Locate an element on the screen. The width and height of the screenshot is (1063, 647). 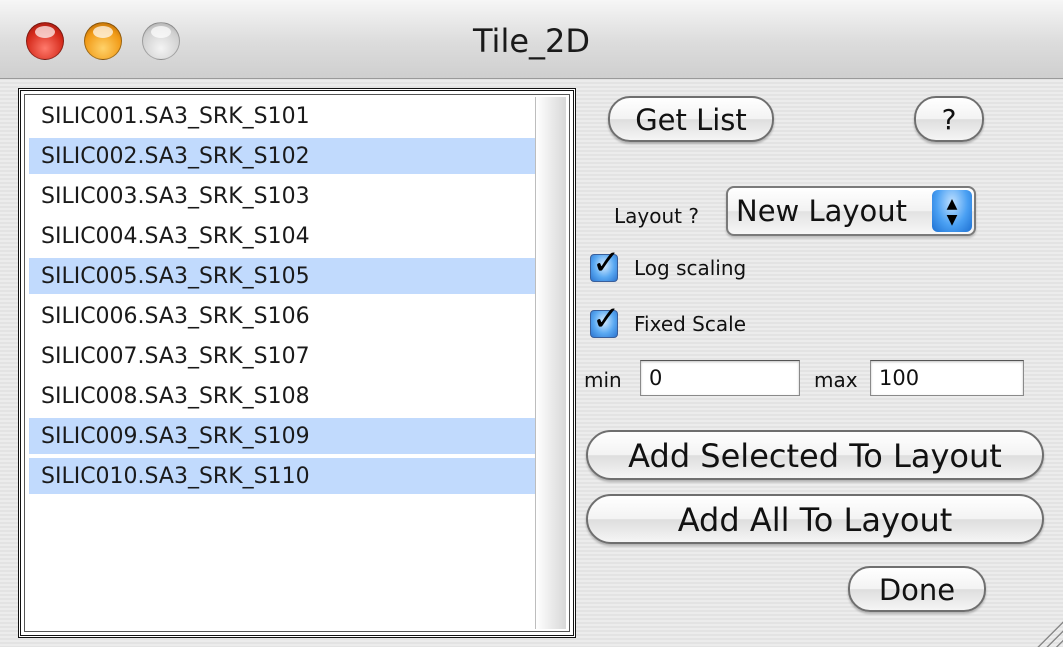
list-item: SILIC009.SA3_SRK_S109 is located at coordinates (283, 436).